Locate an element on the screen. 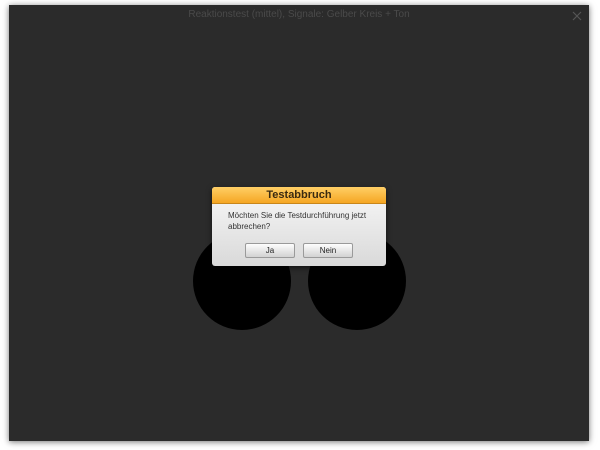  dialog-button-row: Ja Nein is located at coordinates (299, 251).